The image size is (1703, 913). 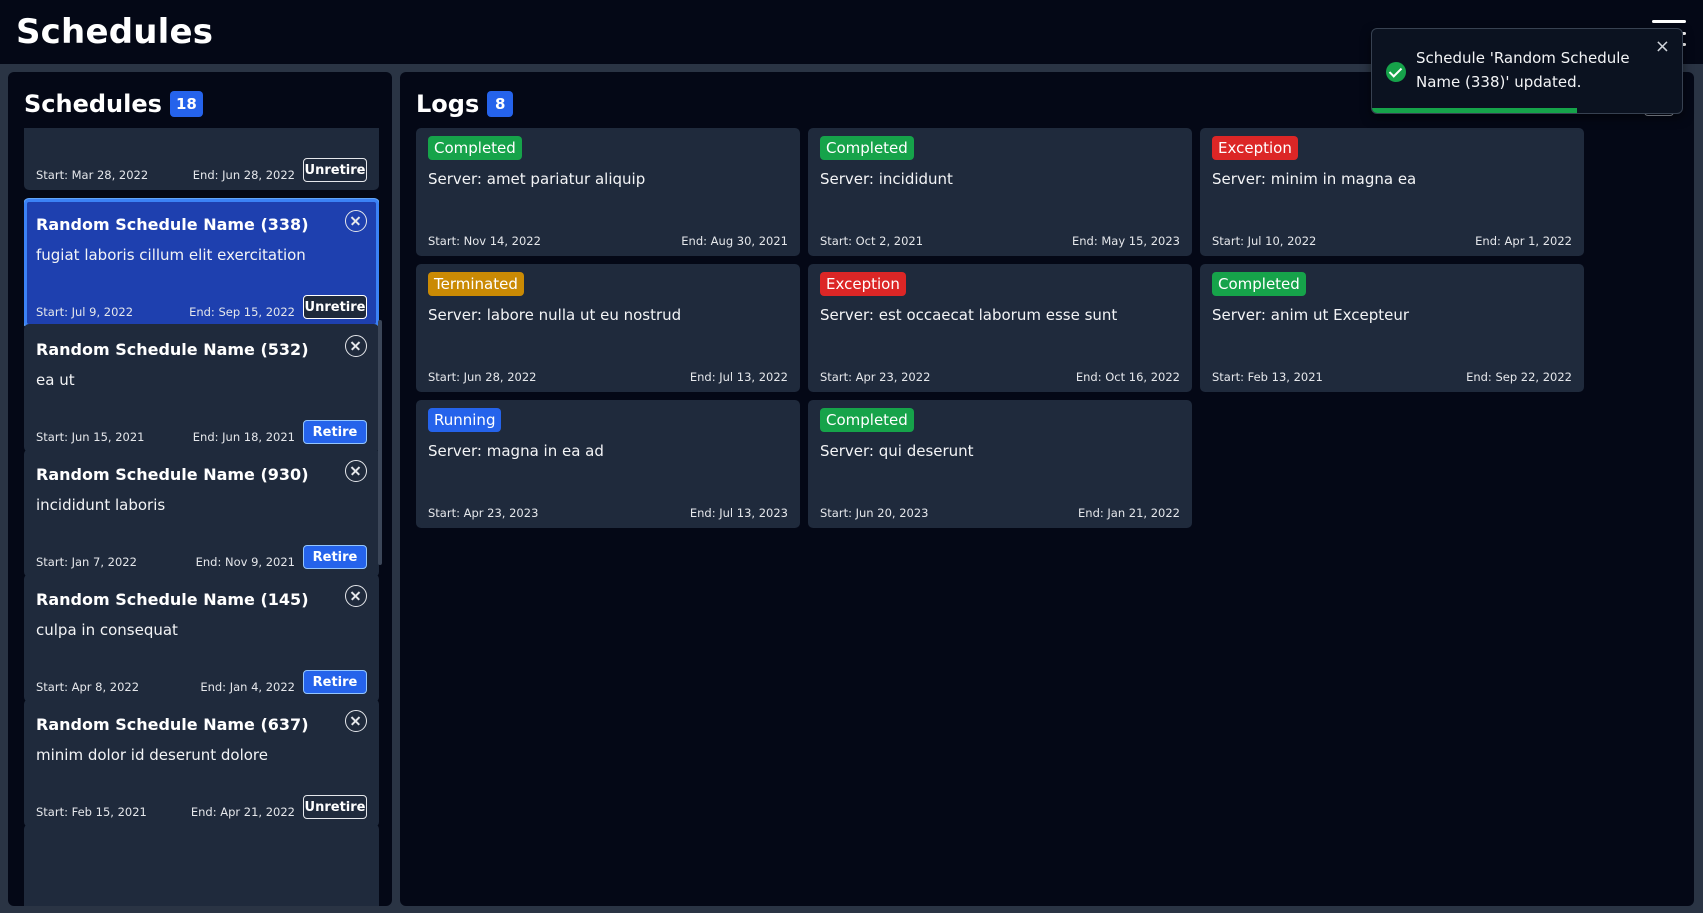 What do you see at coordinates (152, 755) in the screenshot?
I see `schedule-description: minim dolor id deserunt dolore` at bounding box center [152, 755].